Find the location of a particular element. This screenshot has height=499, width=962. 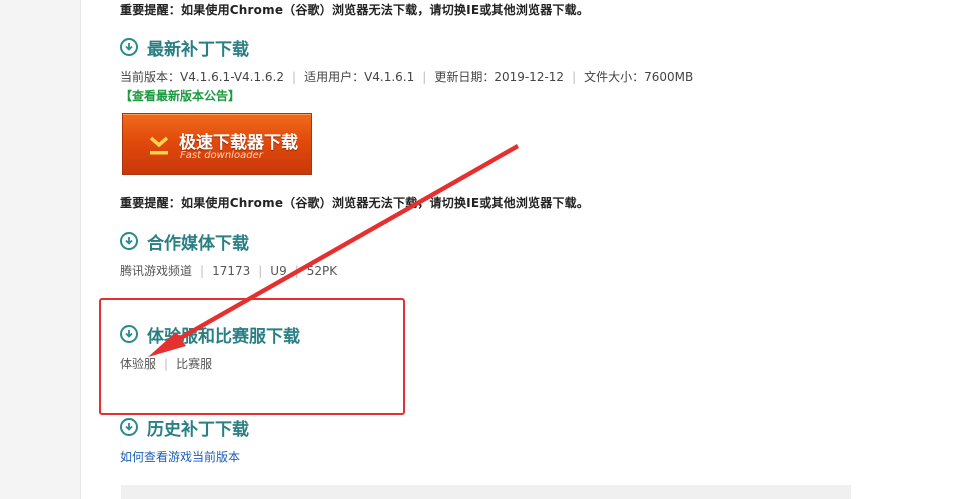

media-link-52pk: 52PK is located at coordinates (322, 271).